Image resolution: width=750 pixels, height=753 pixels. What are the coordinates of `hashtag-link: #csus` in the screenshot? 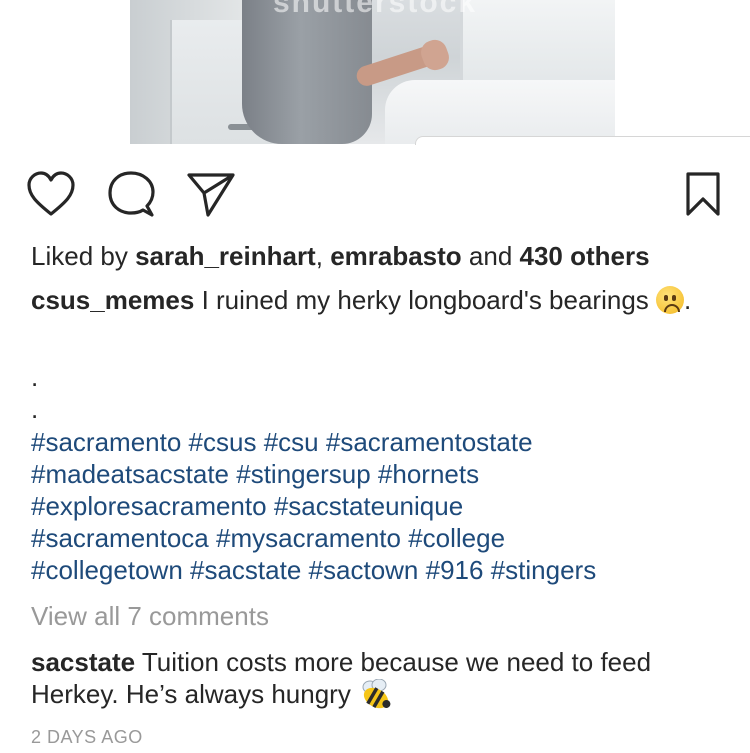 It's located at (223, 442).